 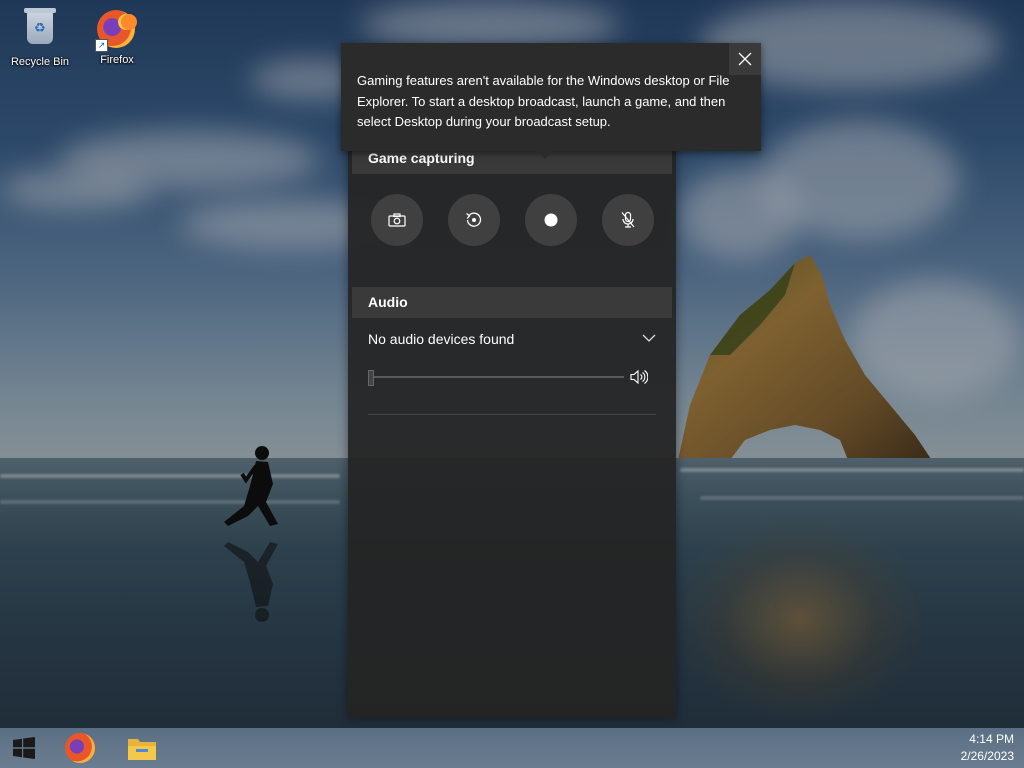 I want to click on taskbar: 4:14 PM 2/26/2023, so click(x=512, y=748).